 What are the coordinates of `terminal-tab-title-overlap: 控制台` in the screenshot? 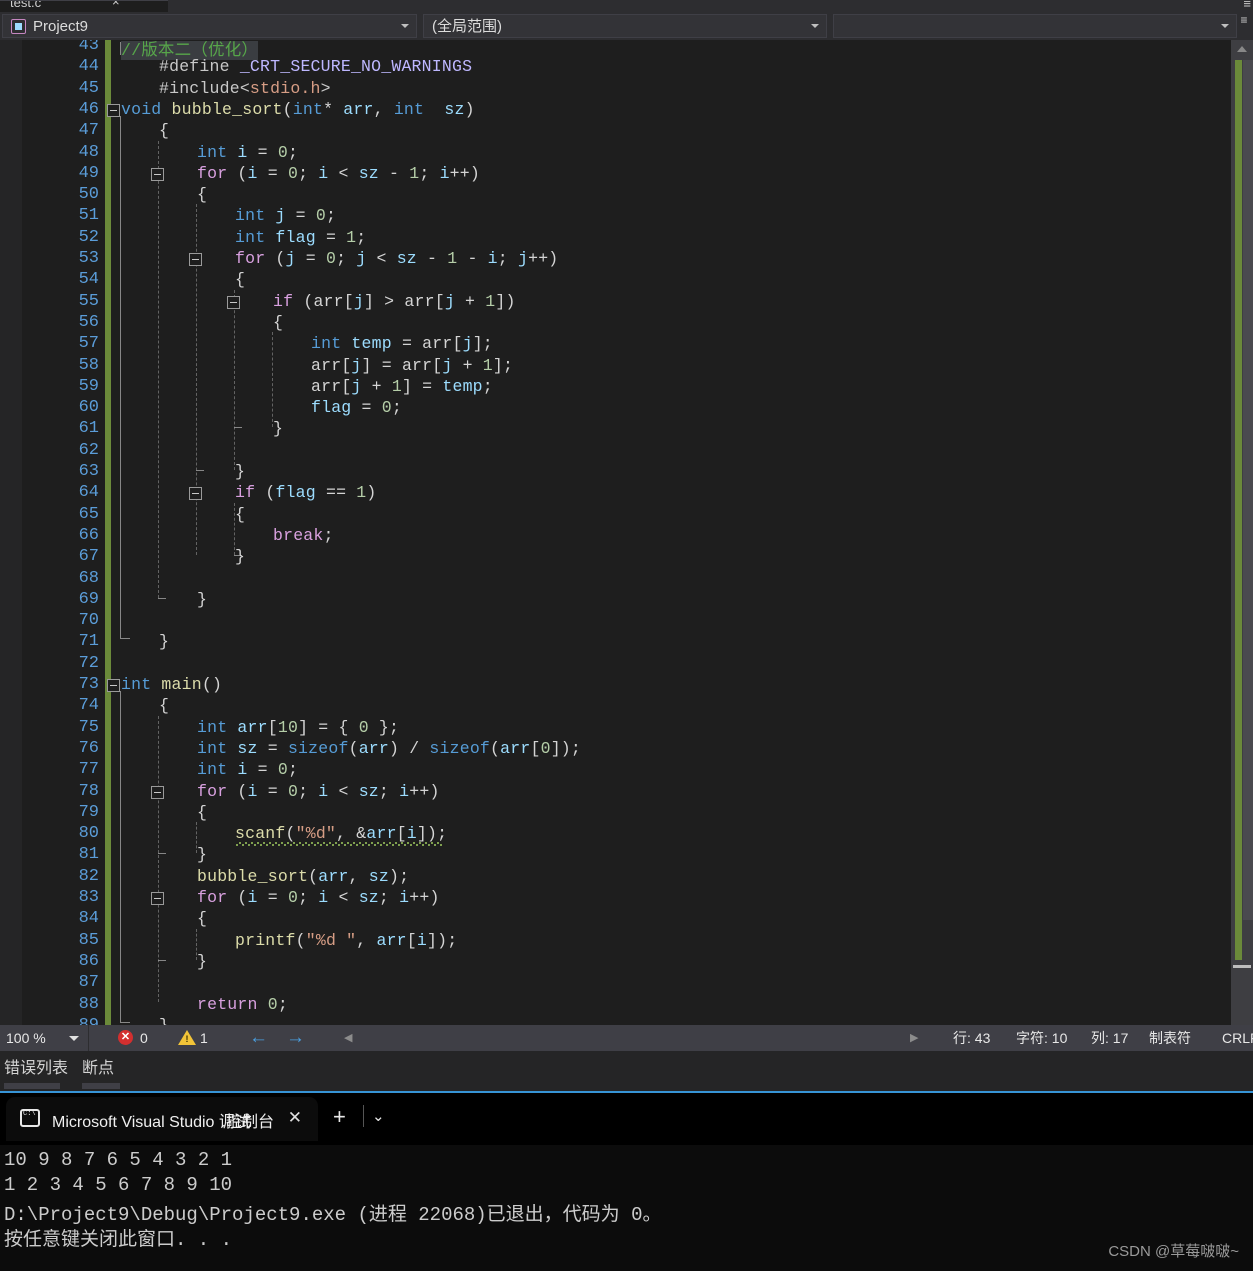 It's located at (250, 1122).